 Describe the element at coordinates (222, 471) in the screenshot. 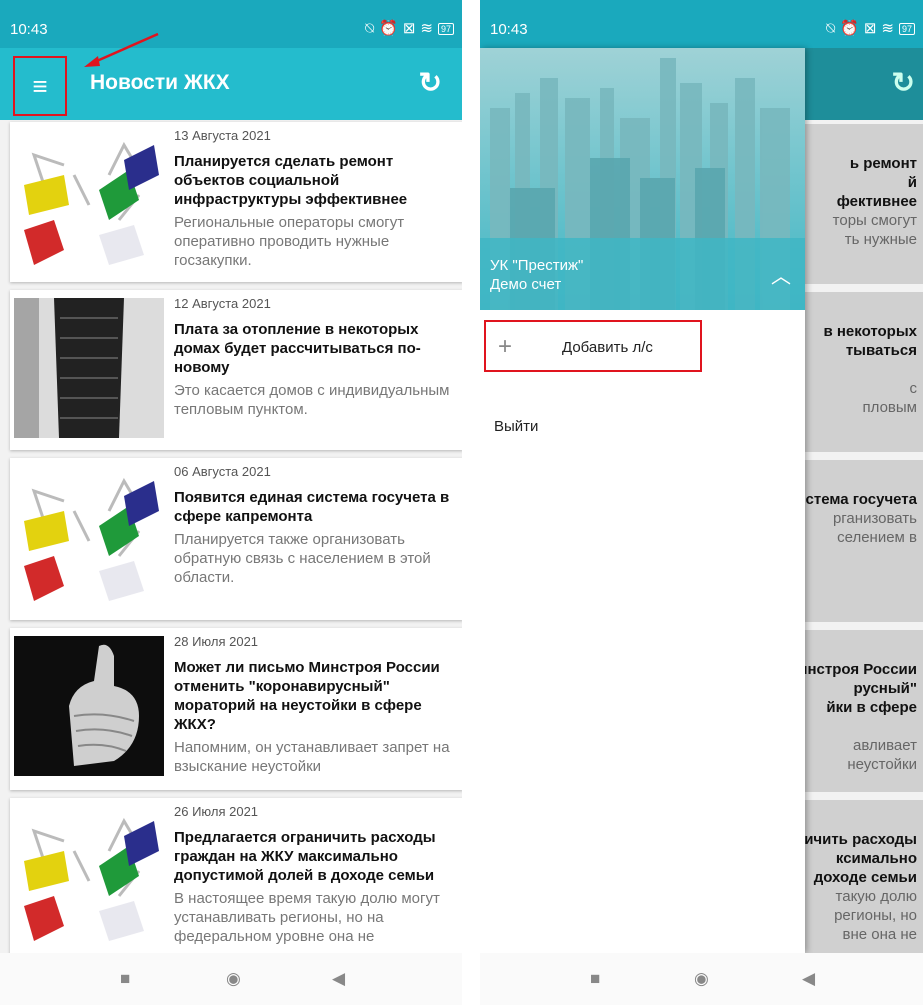

I see `news-date: 06 Августа 2021` at that location.